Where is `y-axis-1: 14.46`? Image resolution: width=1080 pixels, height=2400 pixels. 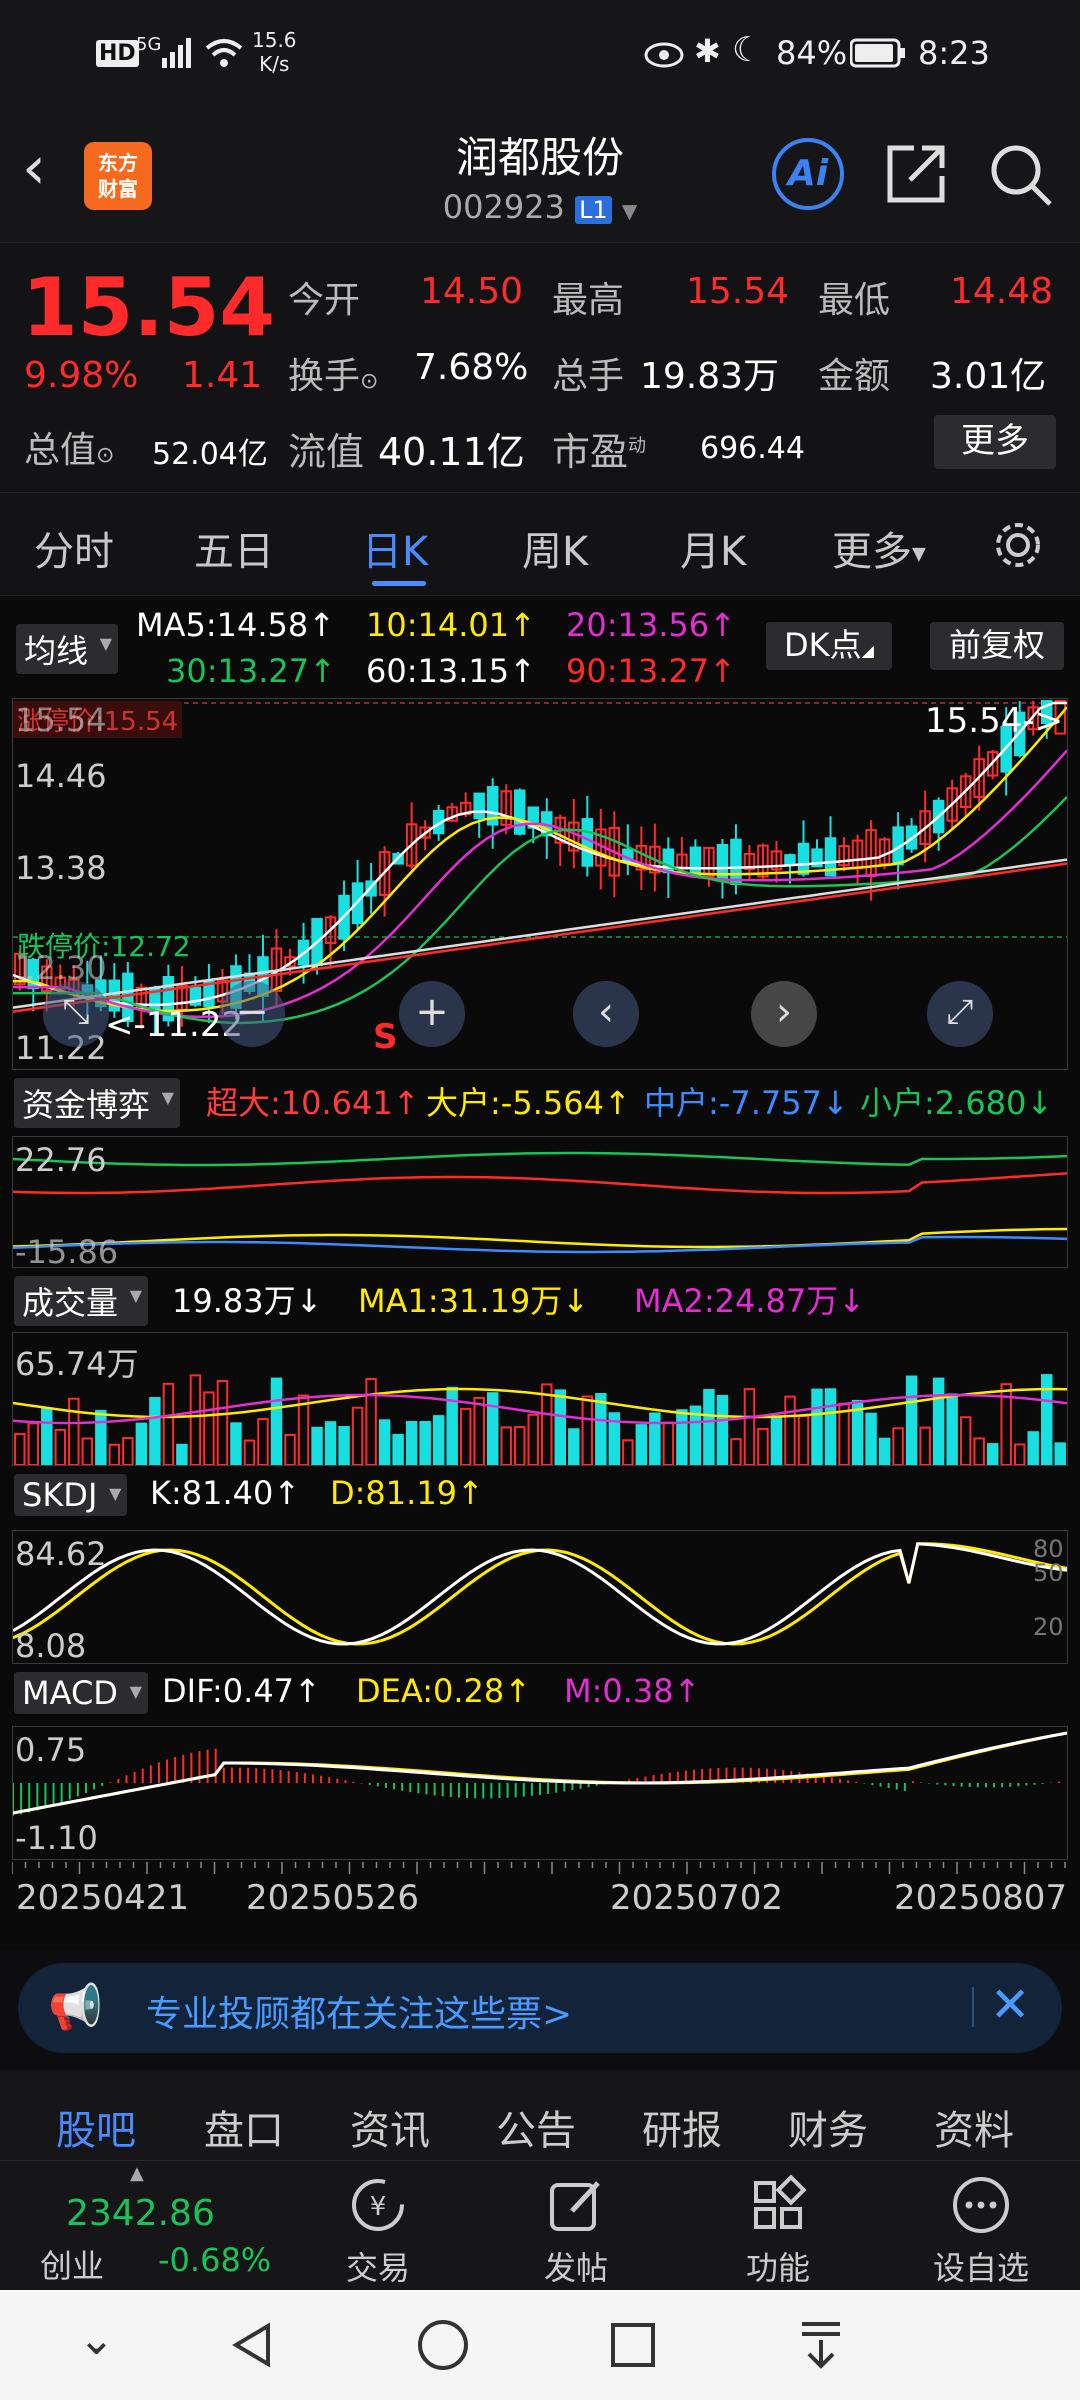
y-axis-1: 14.46 is located at coordinates (61, 776).